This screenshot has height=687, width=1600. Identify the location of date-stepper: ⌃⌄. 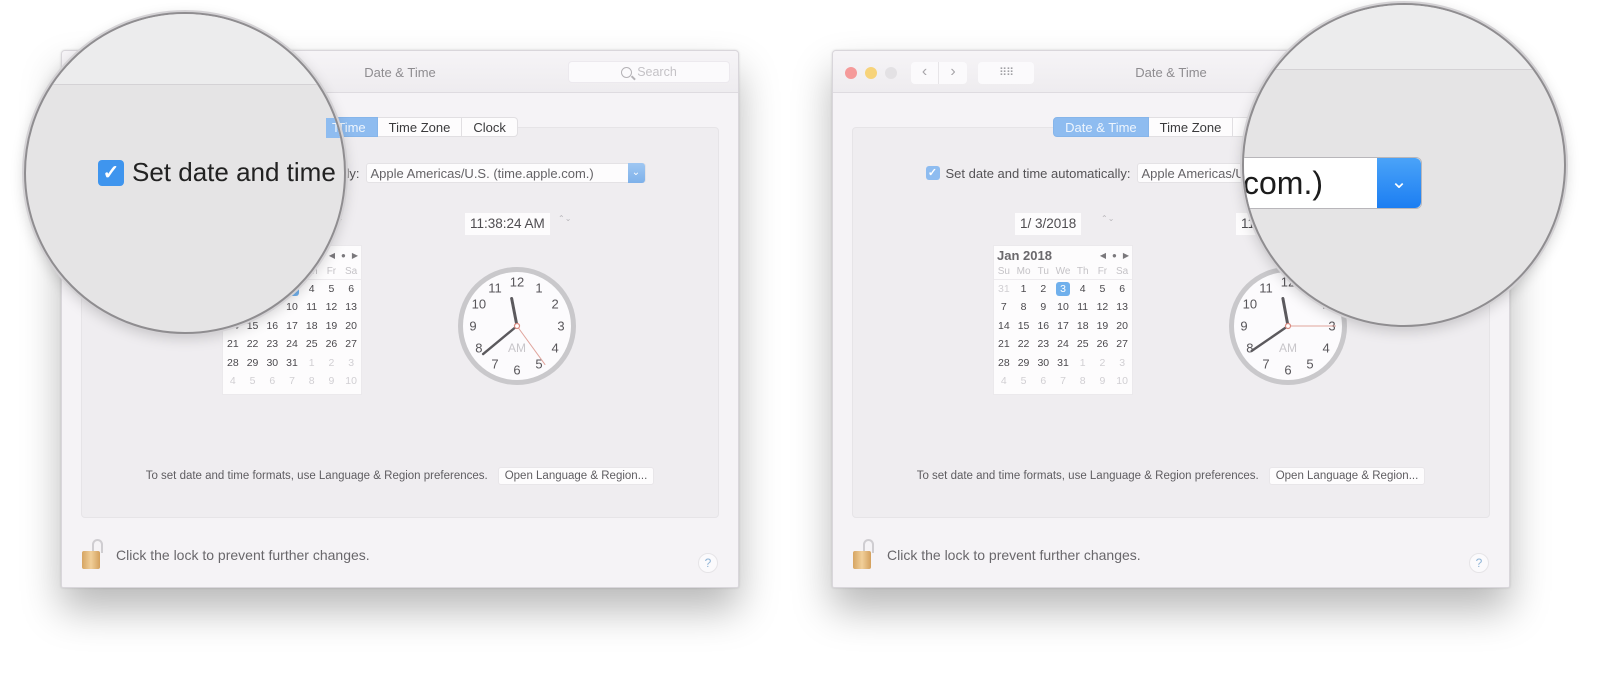
(1107, 224).